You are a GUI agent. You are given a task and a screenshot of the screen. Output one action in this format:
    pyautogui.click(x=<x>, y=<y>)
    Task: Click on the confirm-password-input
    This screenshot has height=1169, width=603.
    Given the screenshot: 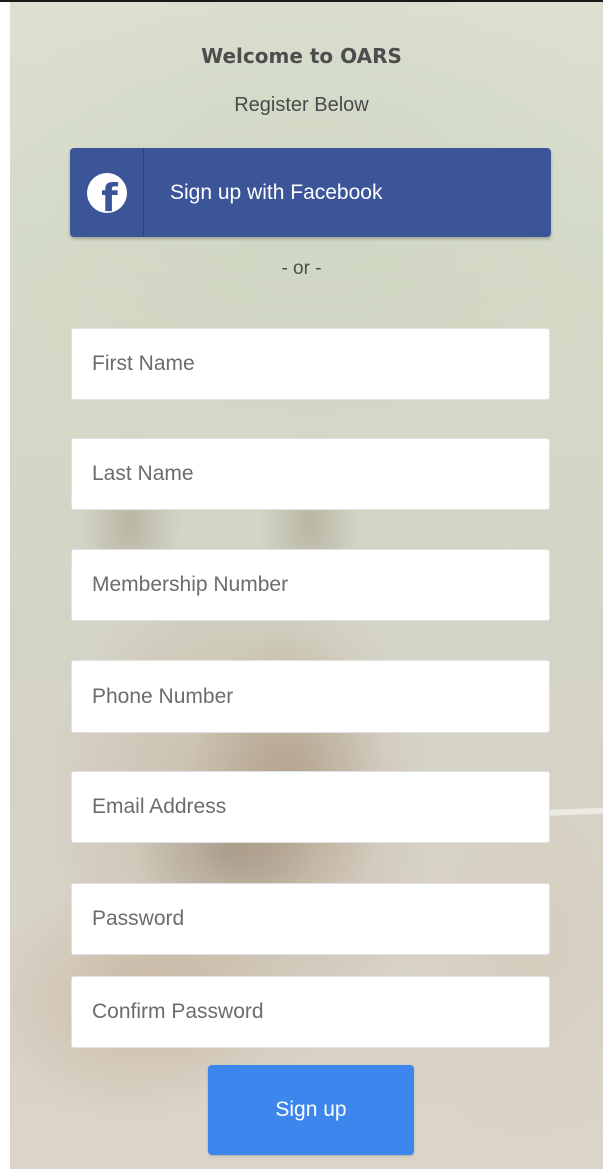 What is the action you would take?
    pyautogui.click(x=310, y=1012)
    